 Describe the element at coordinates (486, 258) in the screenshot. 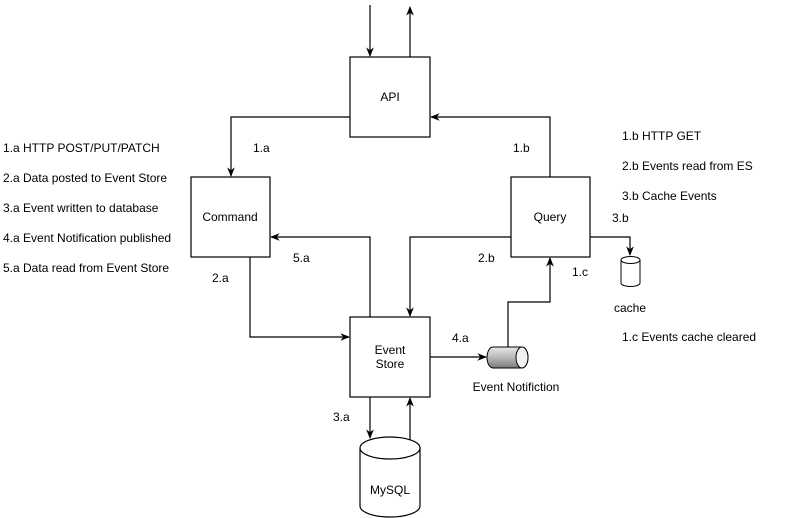

I see `edge-label-2b: 2.b` at that location.